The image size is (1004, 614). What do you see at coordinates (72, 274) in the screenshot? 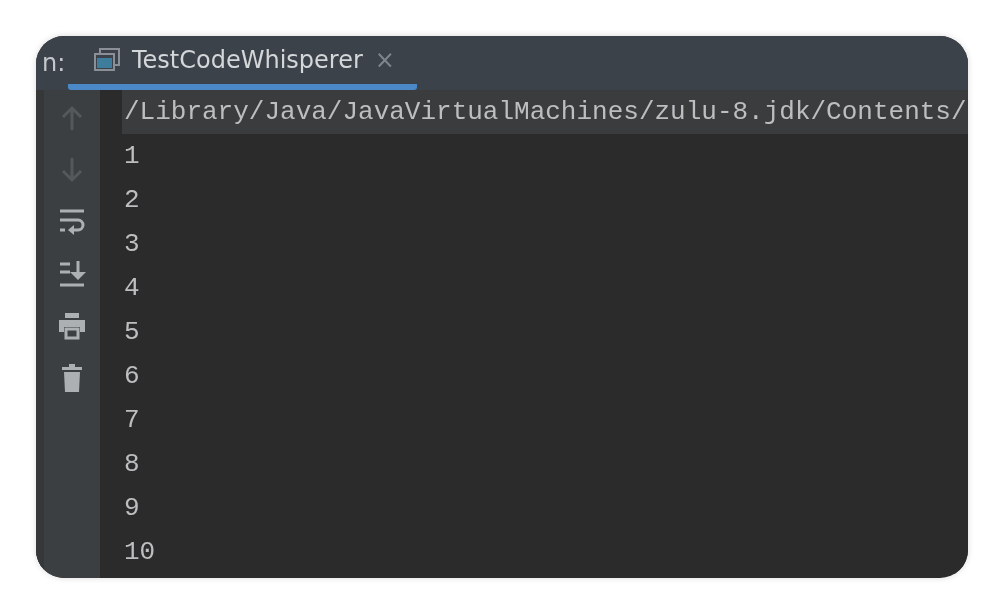
I see `scroll-to-end-icon` at bounding box center [72, 274].